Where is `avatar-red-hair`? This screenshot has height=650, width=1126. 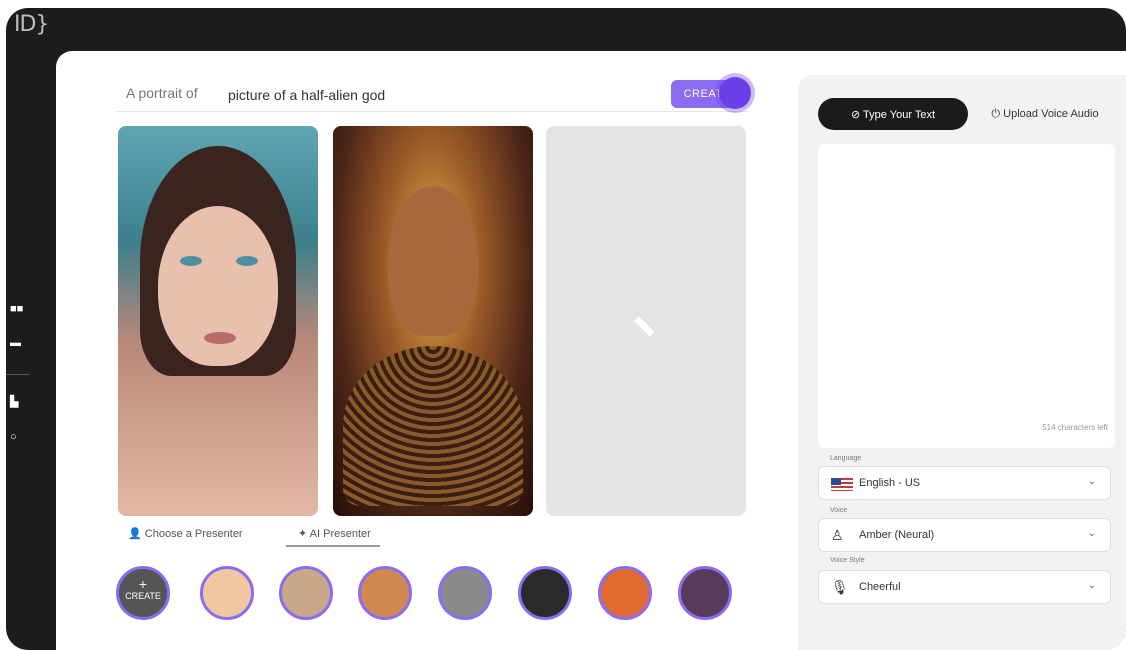
avatar-red-hair is located at coordinates (227, 593).